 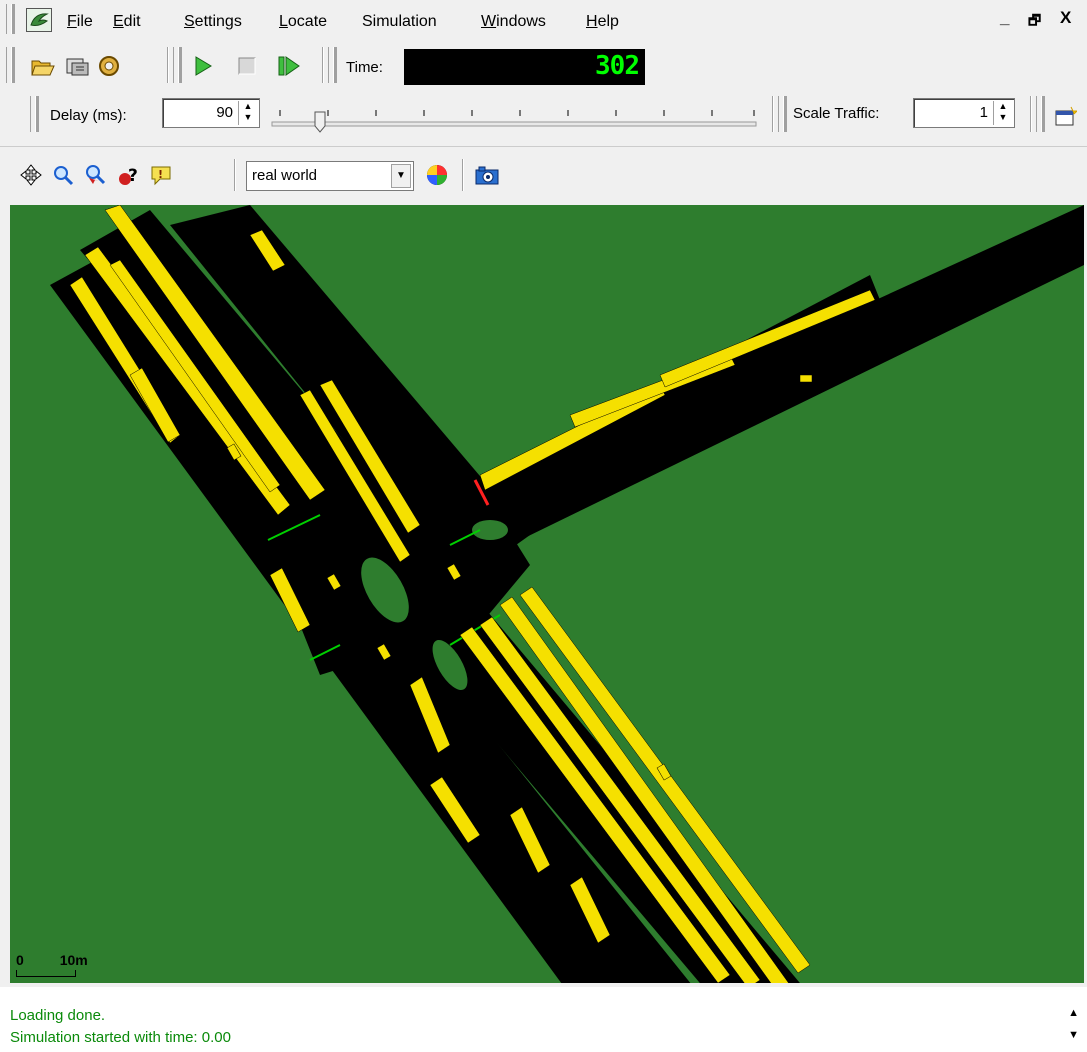 What do you see at coordinates (88, 115) in the screenshot?
I see `delay-label: Delay (ms):` at bounding box center [88, 115].